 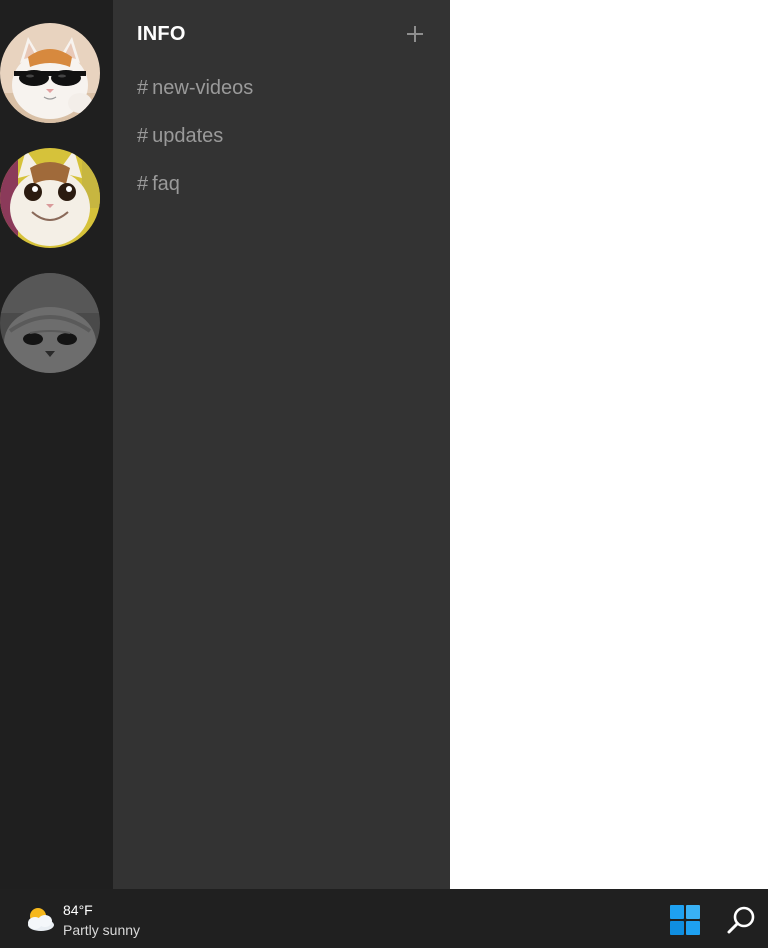 What do you see at coordinates (282, 34) in the screenshot?
I see `channel-header: INFO` at bounding box center [282, 34].